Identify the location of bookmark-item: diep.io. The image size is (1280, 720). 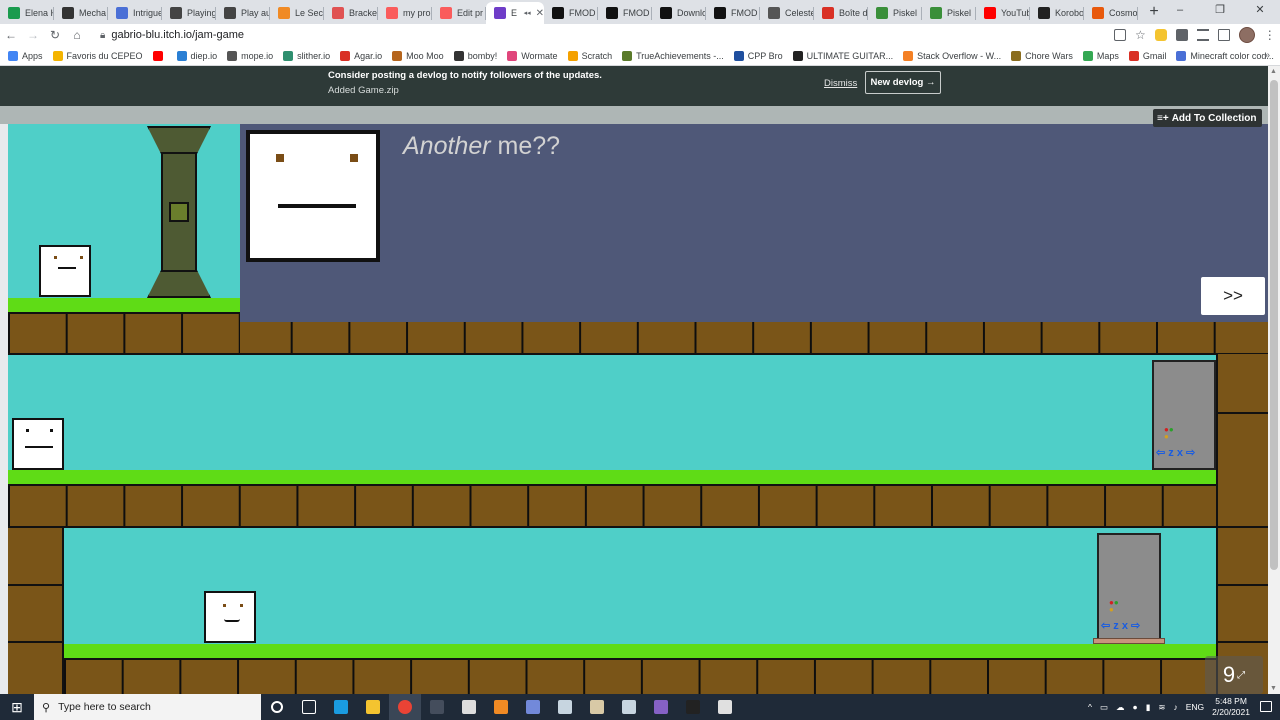
(196, 55).